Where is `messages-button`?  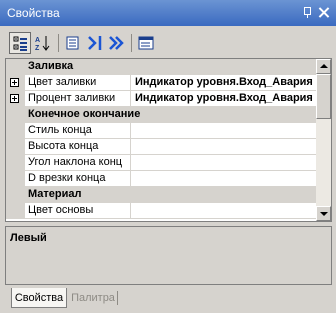 messages-button is located at coordinates (117, 43).